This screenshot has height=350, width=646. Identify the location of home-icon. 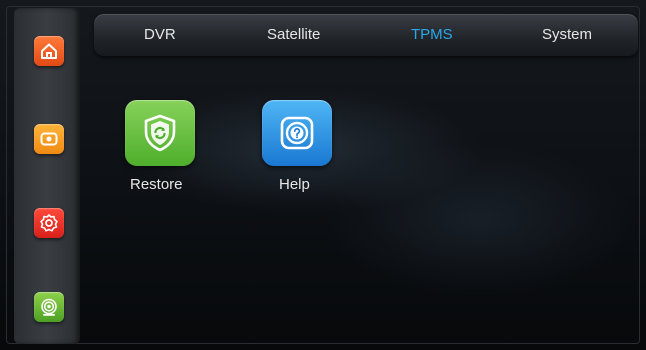
(49, 51).